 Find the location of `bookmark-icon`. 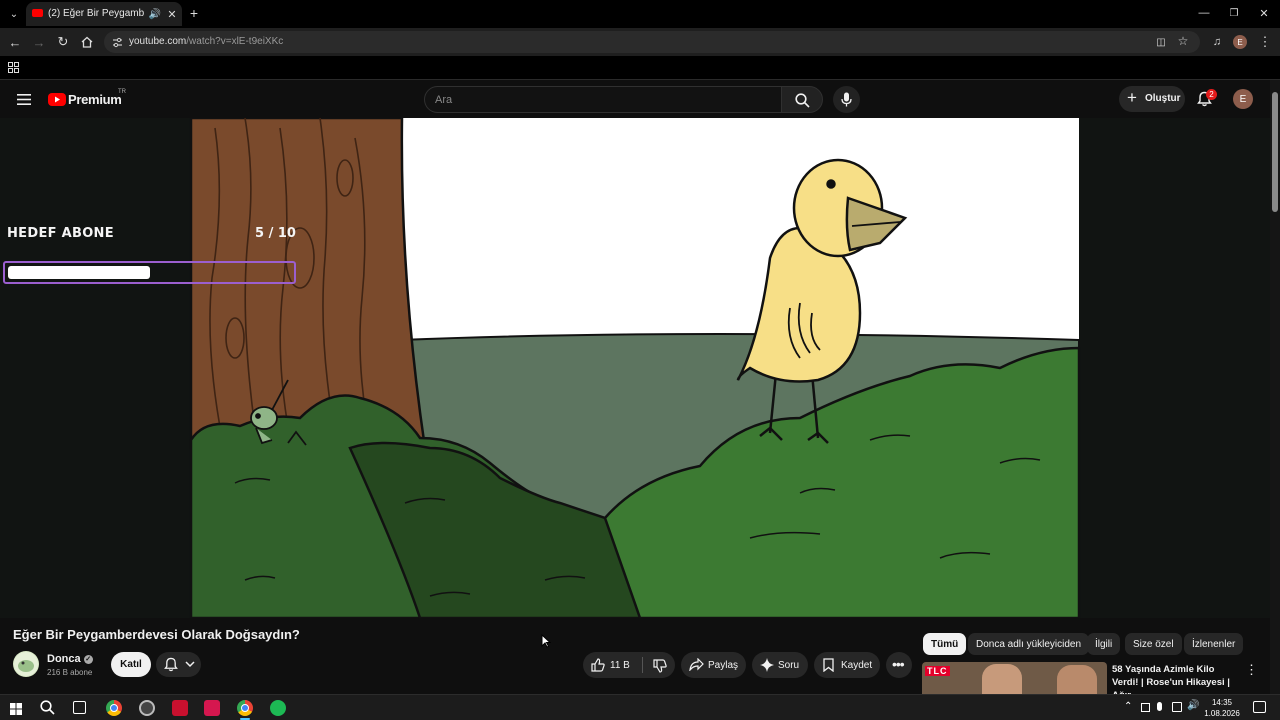

bookmark-icon is located at coordinates (828, 665).